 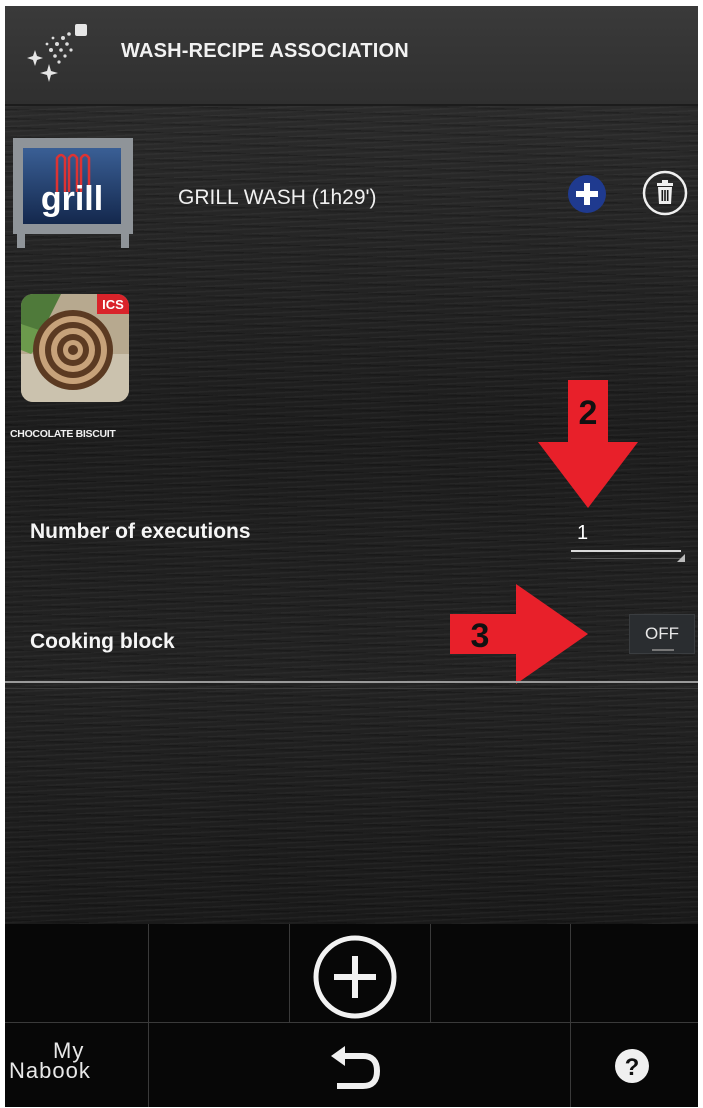 What do you see at coordinates (626, 551) in the screenshot?
I see `input-underline` at bounding box center [626, 551].